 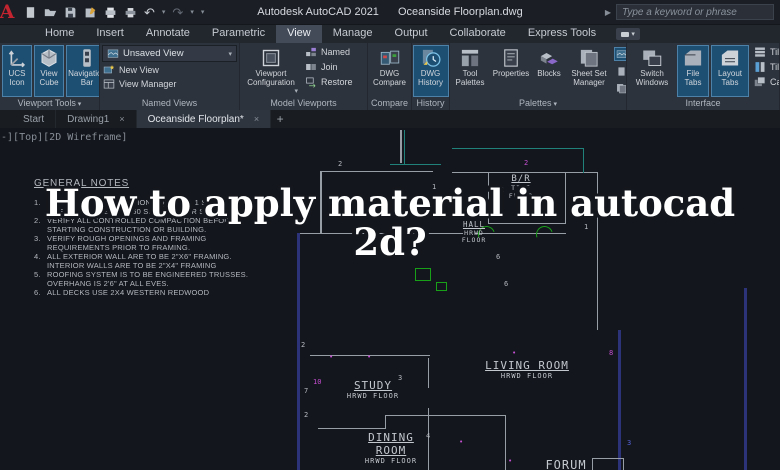 I want to click on switch-windows-button: Switch Windows, so click(x=652, y=71).